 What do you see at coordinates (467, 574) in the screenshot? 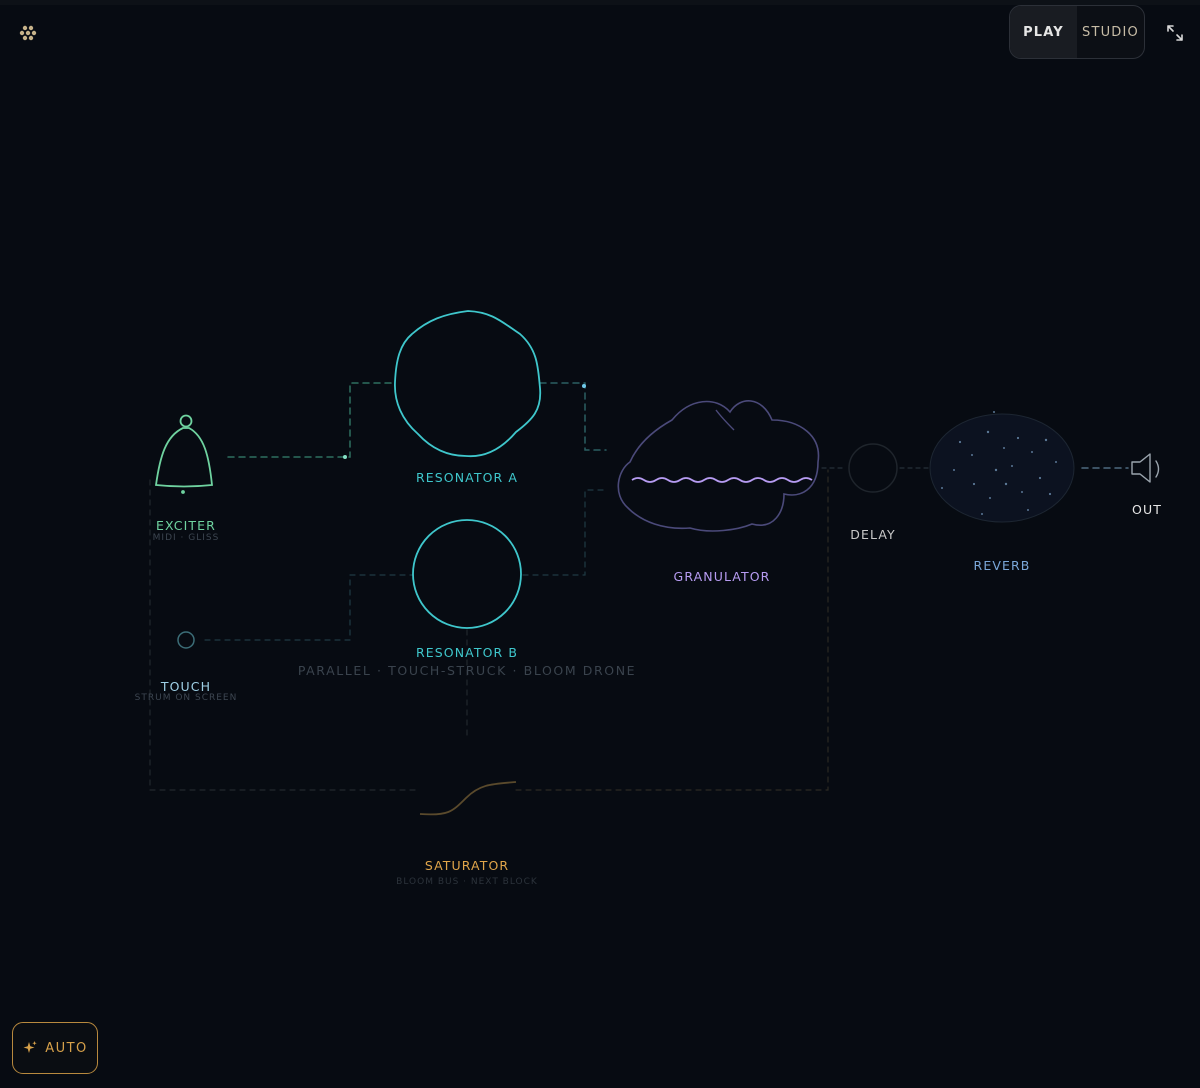
I see `resonator-b-shape` at bounding box center [467, 574].